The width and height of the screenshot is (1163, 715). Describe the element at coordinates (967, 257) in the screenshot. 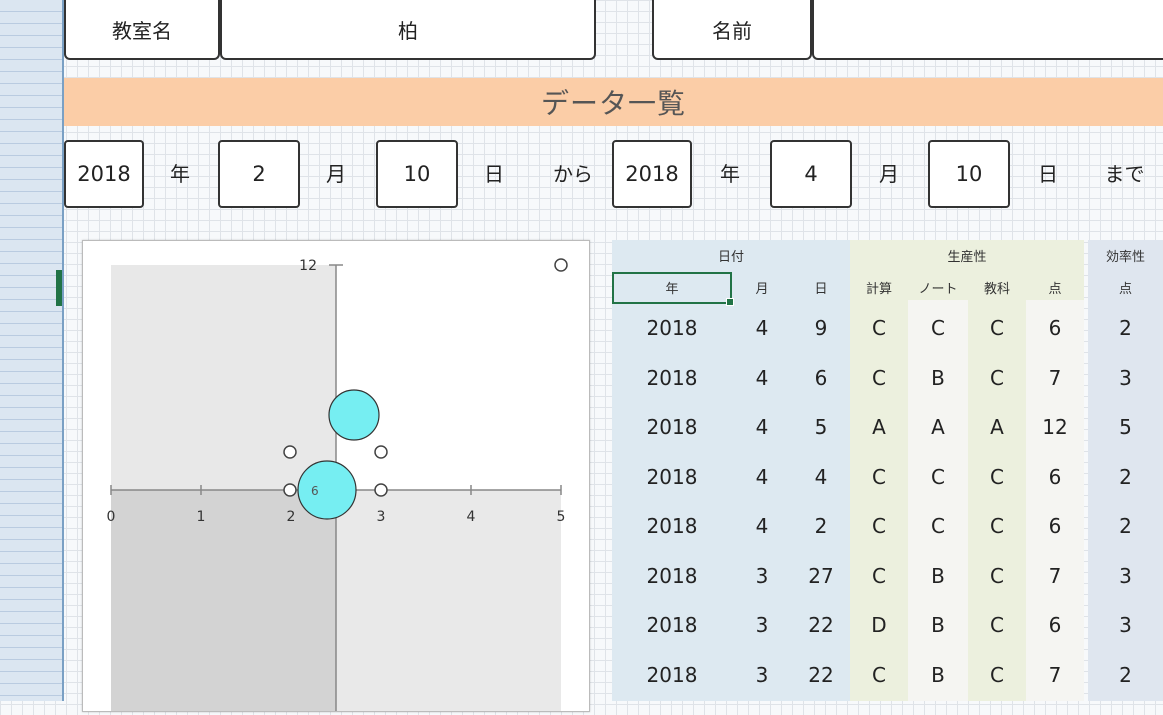

I see `group-header-productivity: 生産性` at that location.